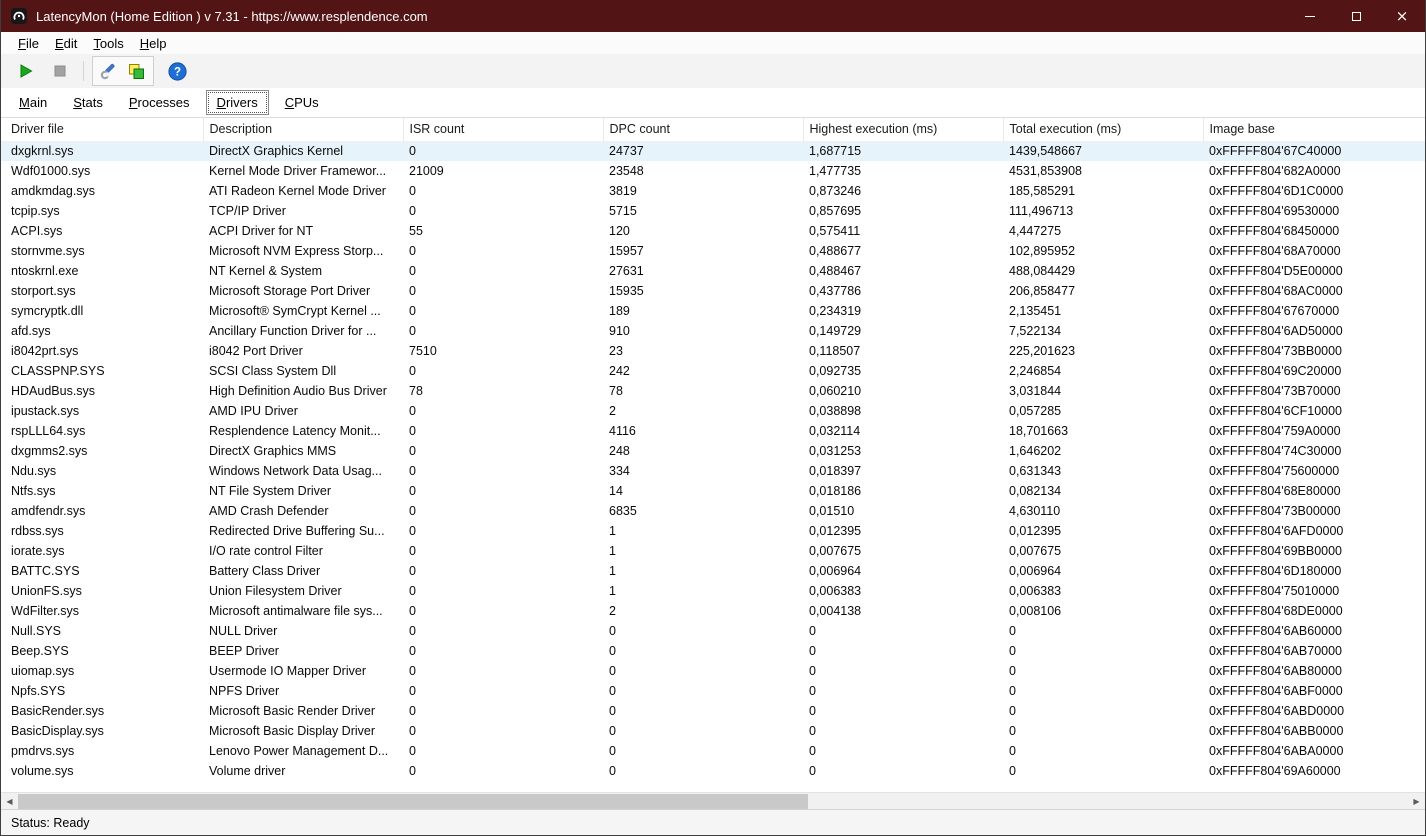 The width and height of the screenshot is (1426, 836). I want to click on cell-description: Usermode IO Mapper Driver, so click(303, 671).